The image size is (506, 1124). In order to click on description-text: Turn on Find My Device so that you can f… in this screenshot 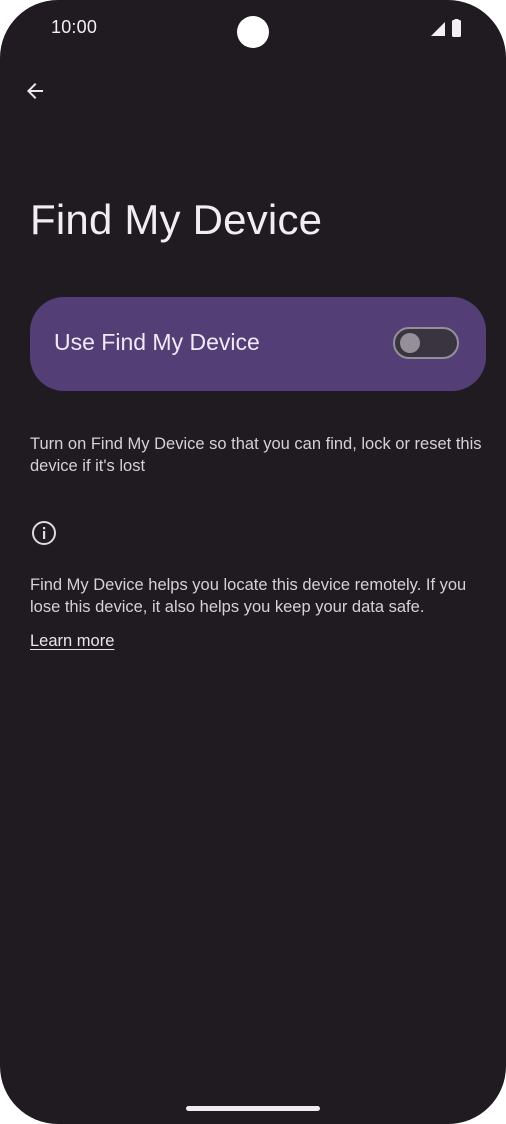, I will do `click(256, 455)`.